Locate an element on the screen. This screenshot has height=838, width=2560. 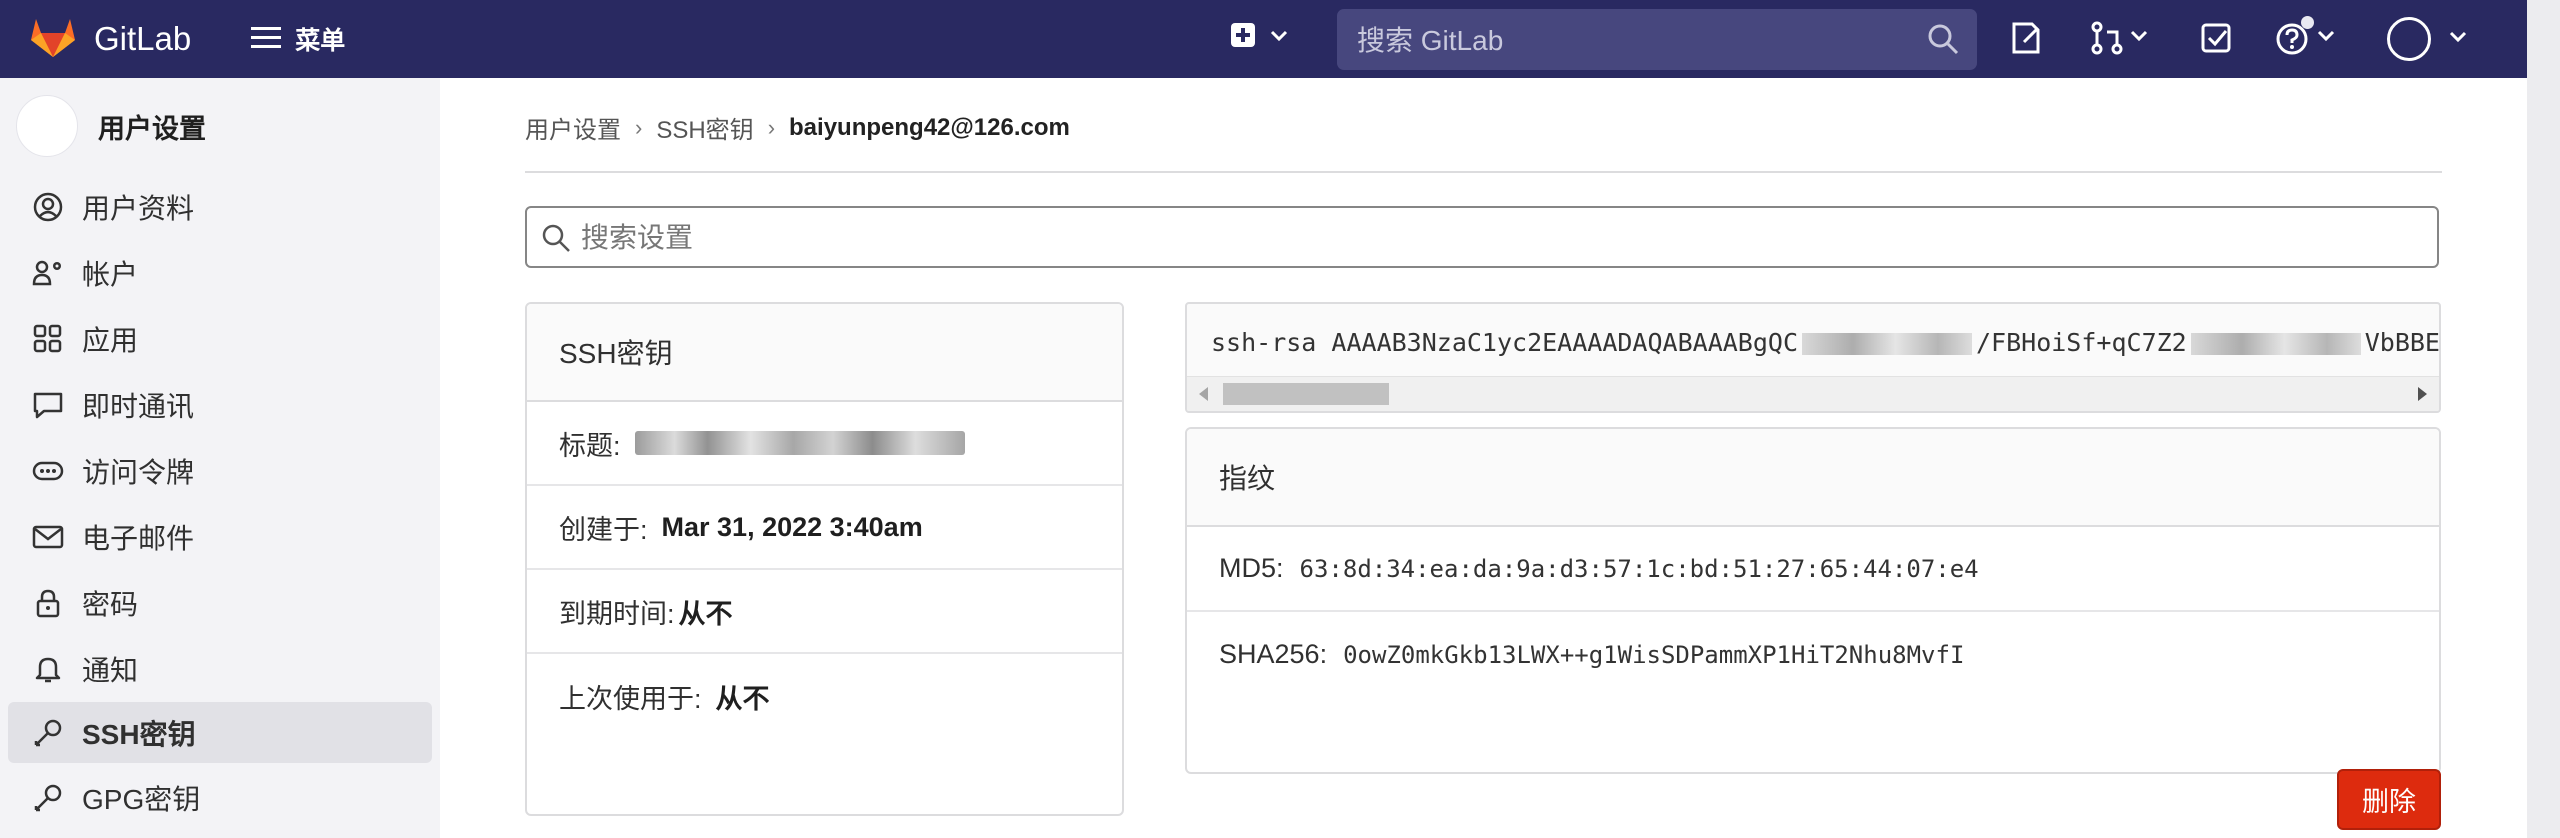
sidebar-item-applications: 应用 is located at coordinates (220, 338).